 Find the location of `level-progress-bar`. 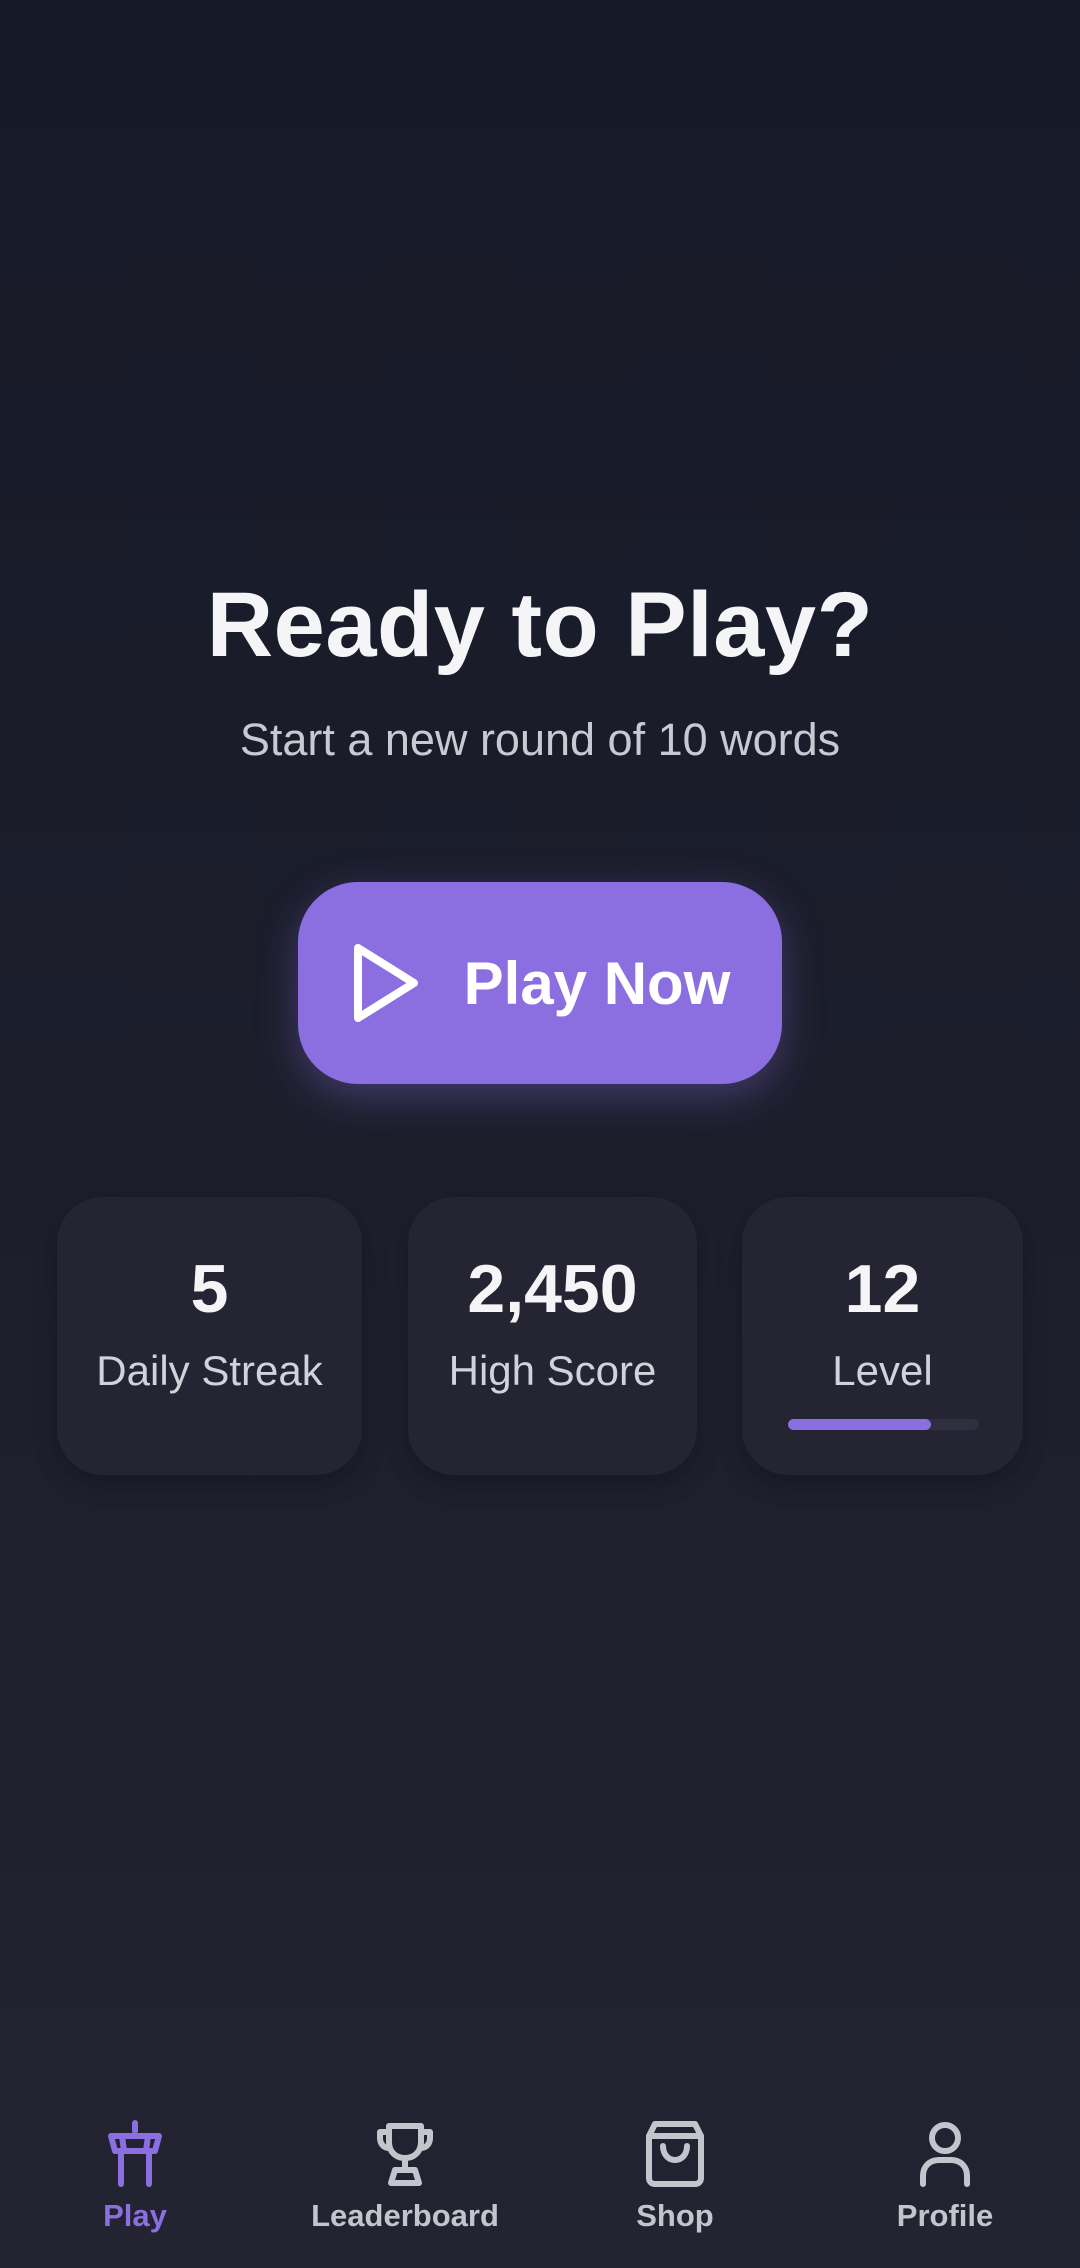

level-progress-bar is located at coordinates (883, 1424).